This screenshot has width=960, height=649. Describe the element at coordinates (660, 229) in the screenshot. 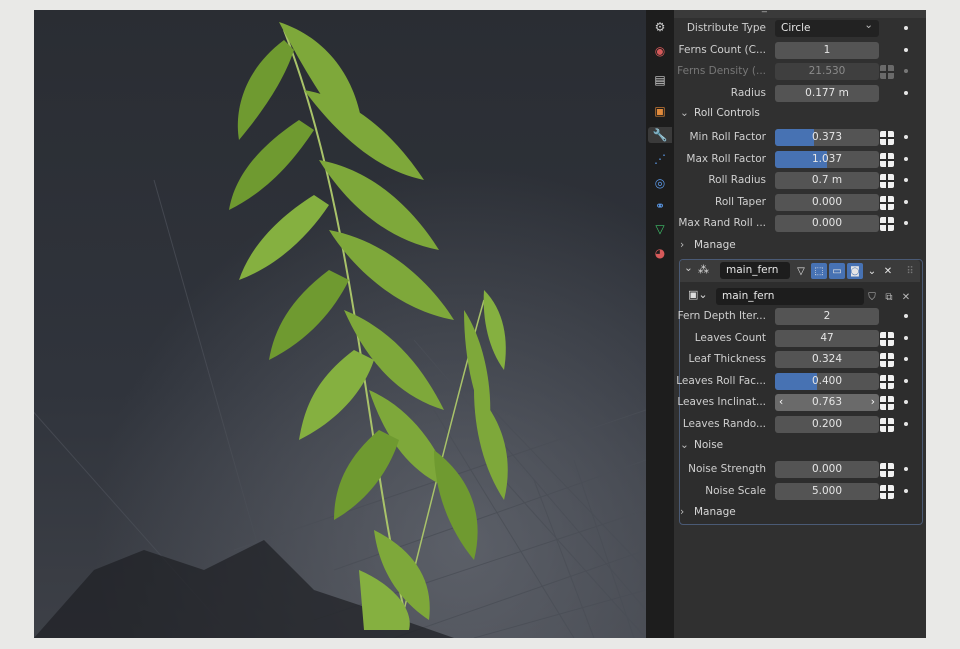

I see `data-icon: ▽` at that location.